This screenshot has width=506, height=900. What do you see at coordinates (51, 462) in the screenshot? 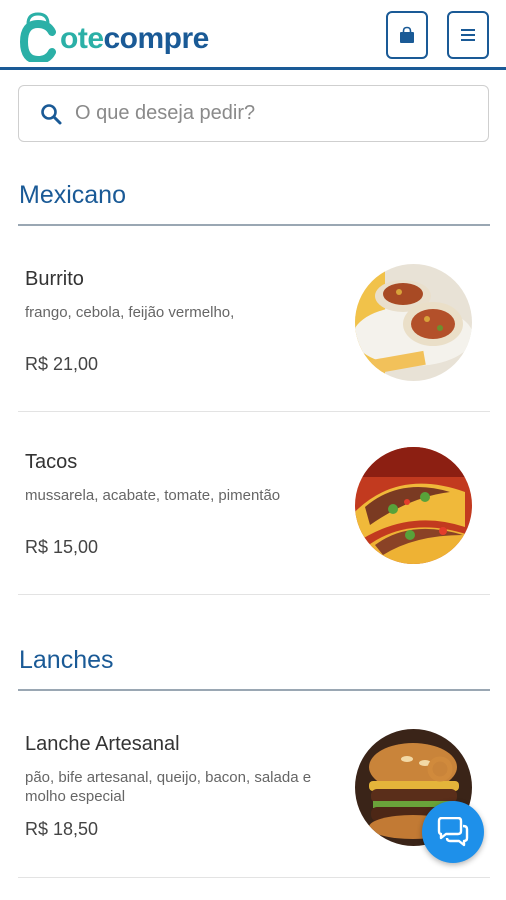
I see `item-name: Tacos` at bounding box center [51, 462].